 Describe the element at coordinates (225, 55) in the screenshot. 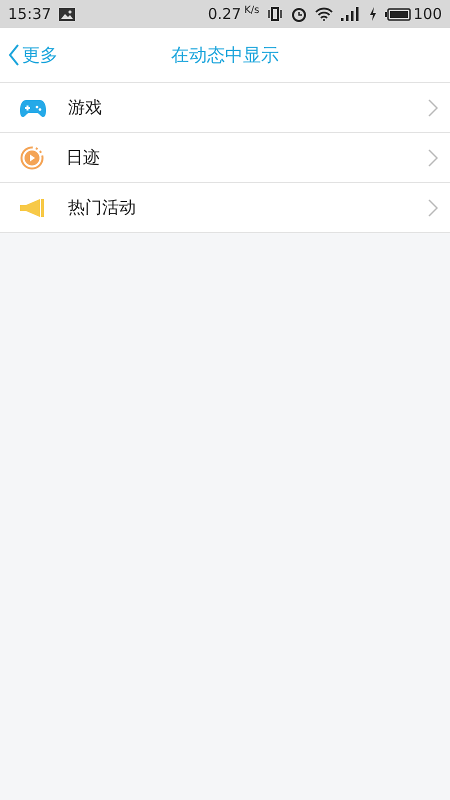

I see `page-title: 在动态中显示` at that location.